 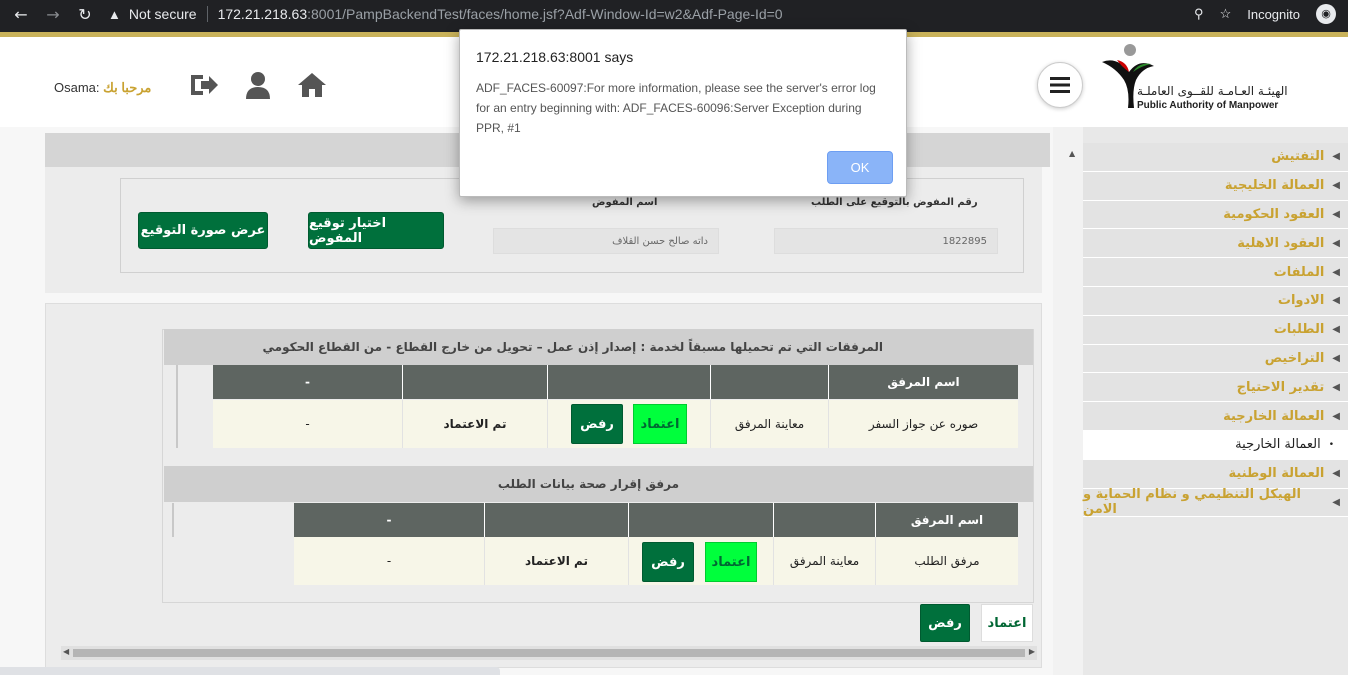 I want to click on sidebar-item: التفتيش ◀, so click(x=1215, y=157).